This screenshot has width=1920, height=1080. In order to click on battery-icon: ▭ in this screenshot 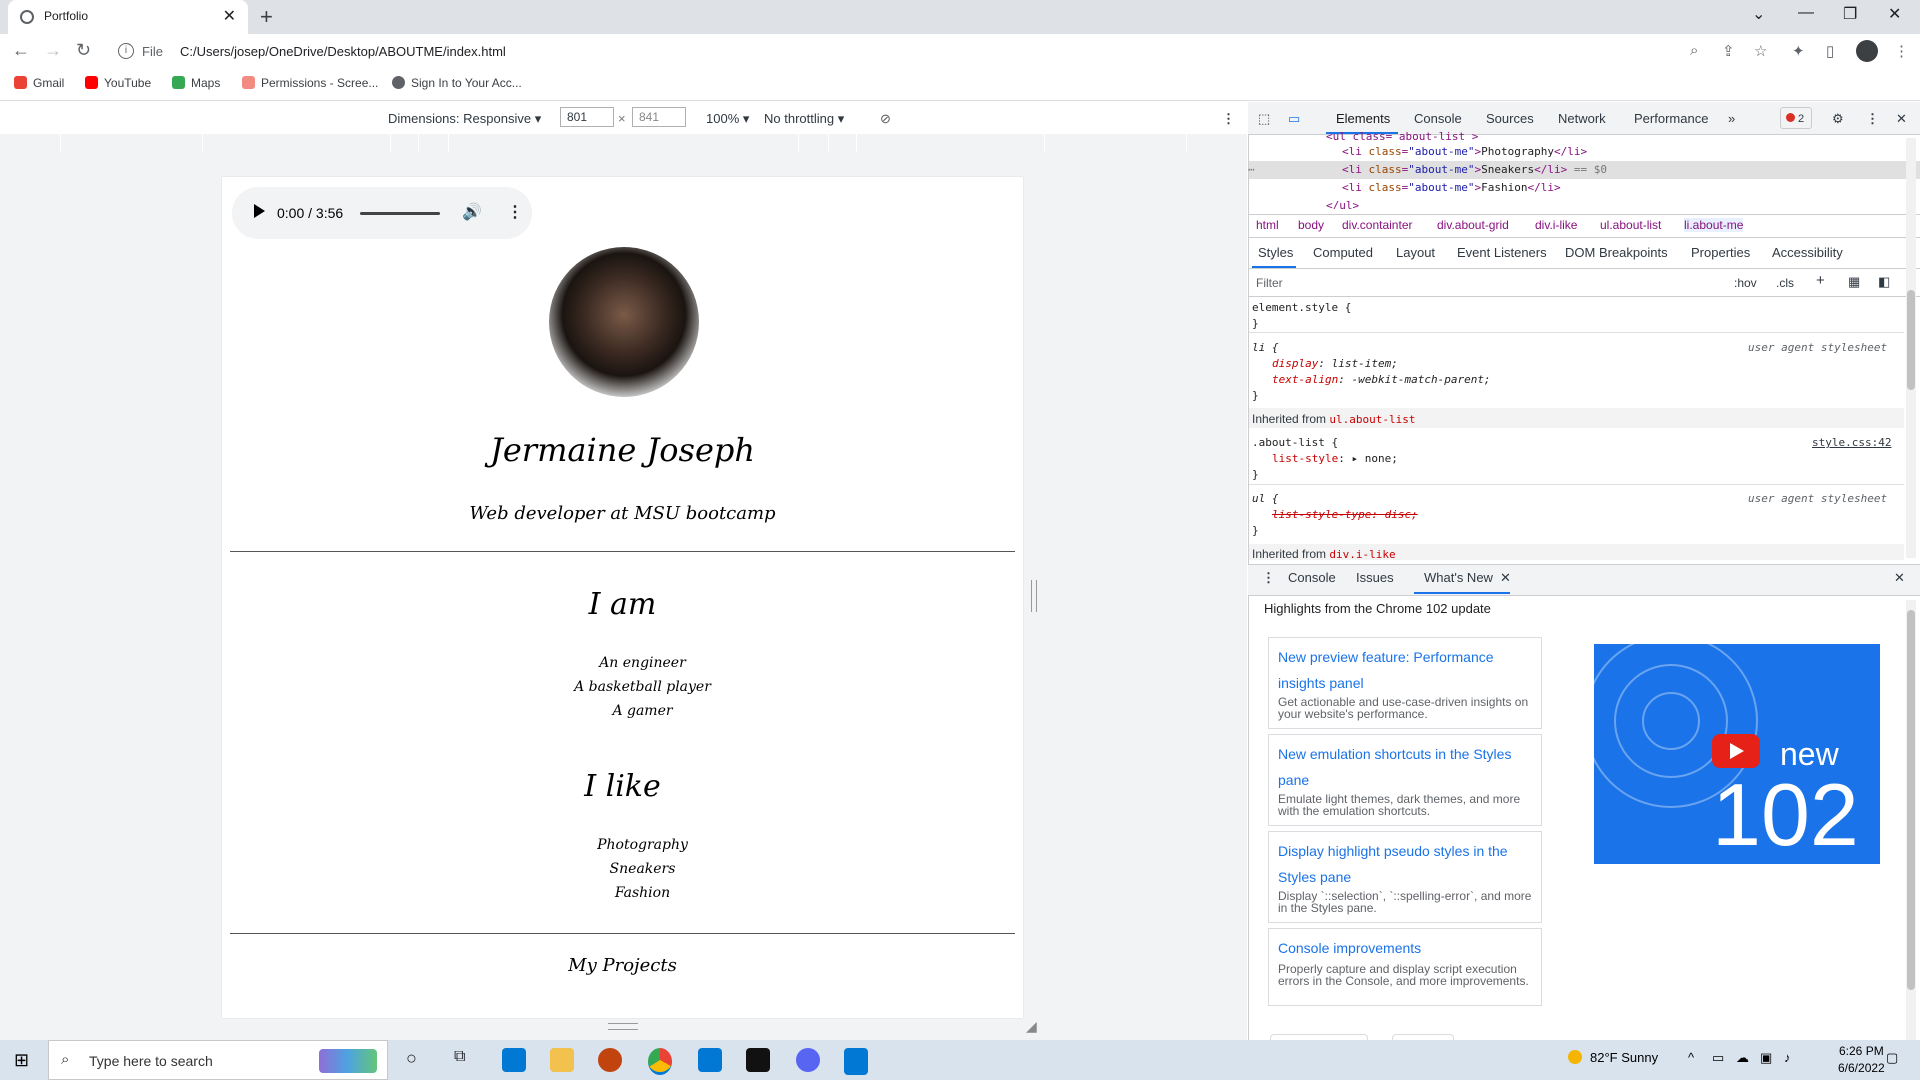, I will do `click(1718, 1058)`.